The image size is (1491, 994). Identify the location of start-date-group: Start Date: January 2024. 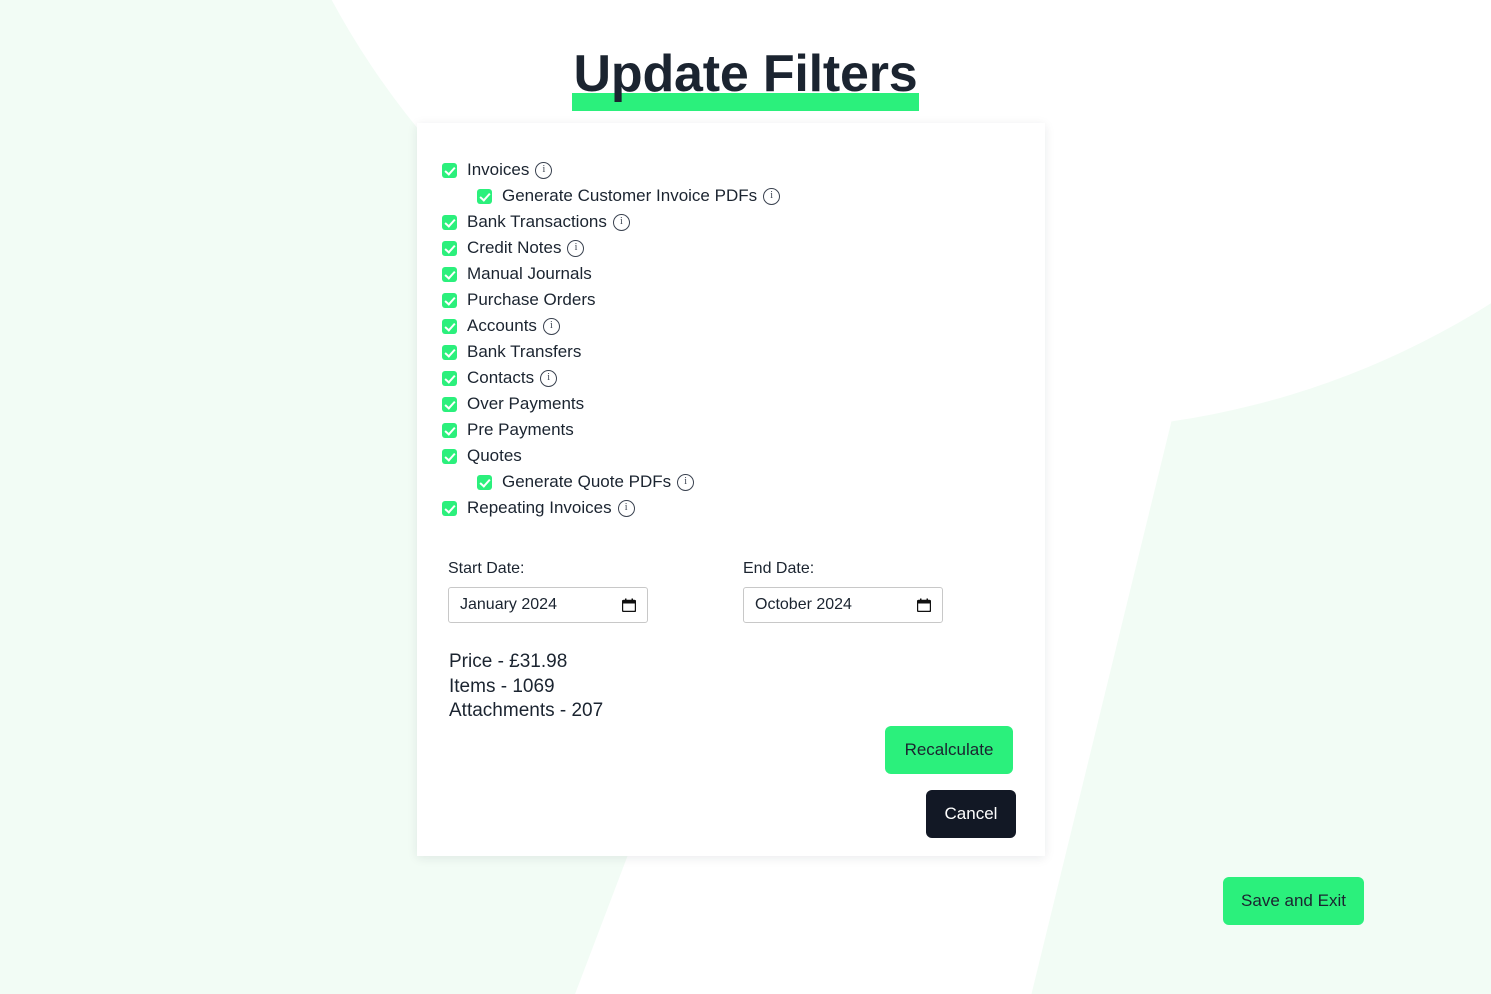
(548, 590).